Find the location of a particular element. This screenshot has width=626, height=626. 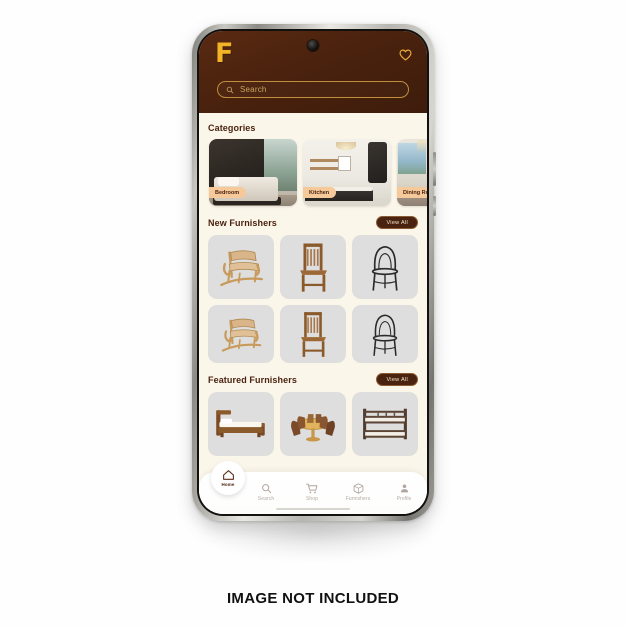

featured-furnishers-header: Featured Furnishers View All is located at coordinates (313, 377).